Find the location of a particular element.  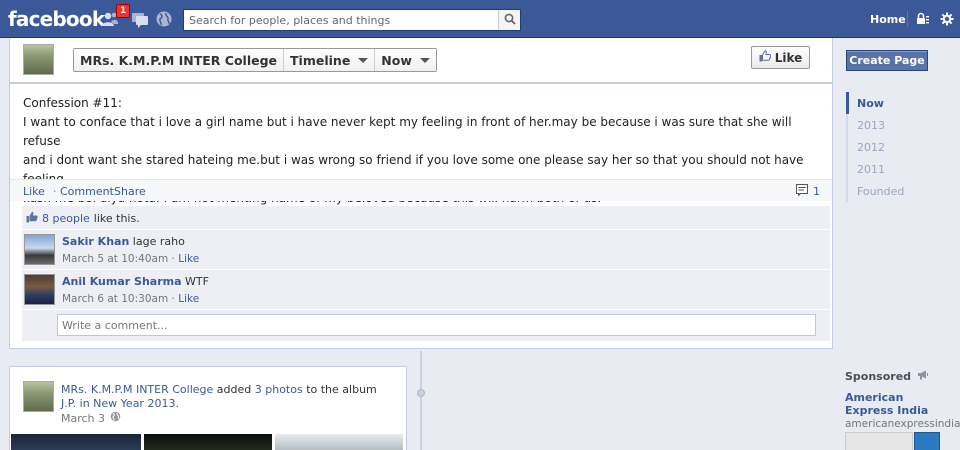

write-comment-row is located at coordinates (426, 326).